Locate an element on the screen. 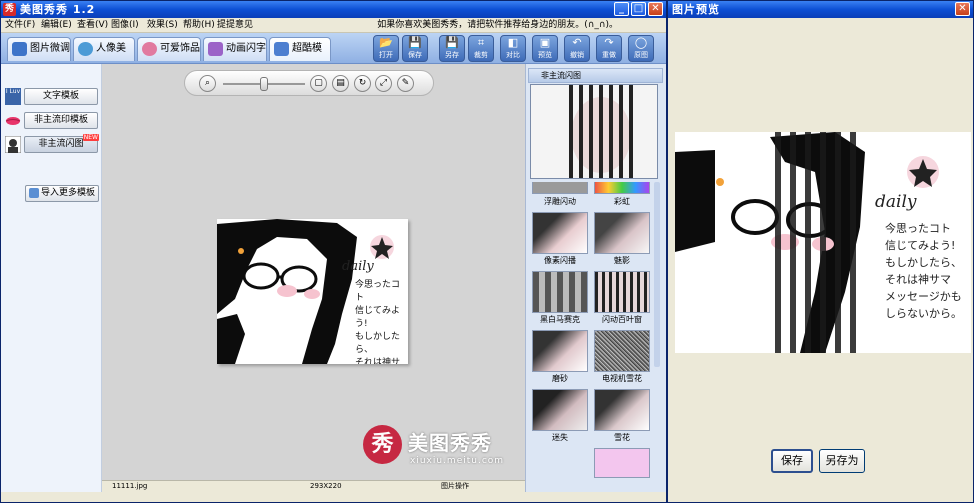 This screenshot has height=503, width=974. thumb-pixel is located at coordinates (560, 233).